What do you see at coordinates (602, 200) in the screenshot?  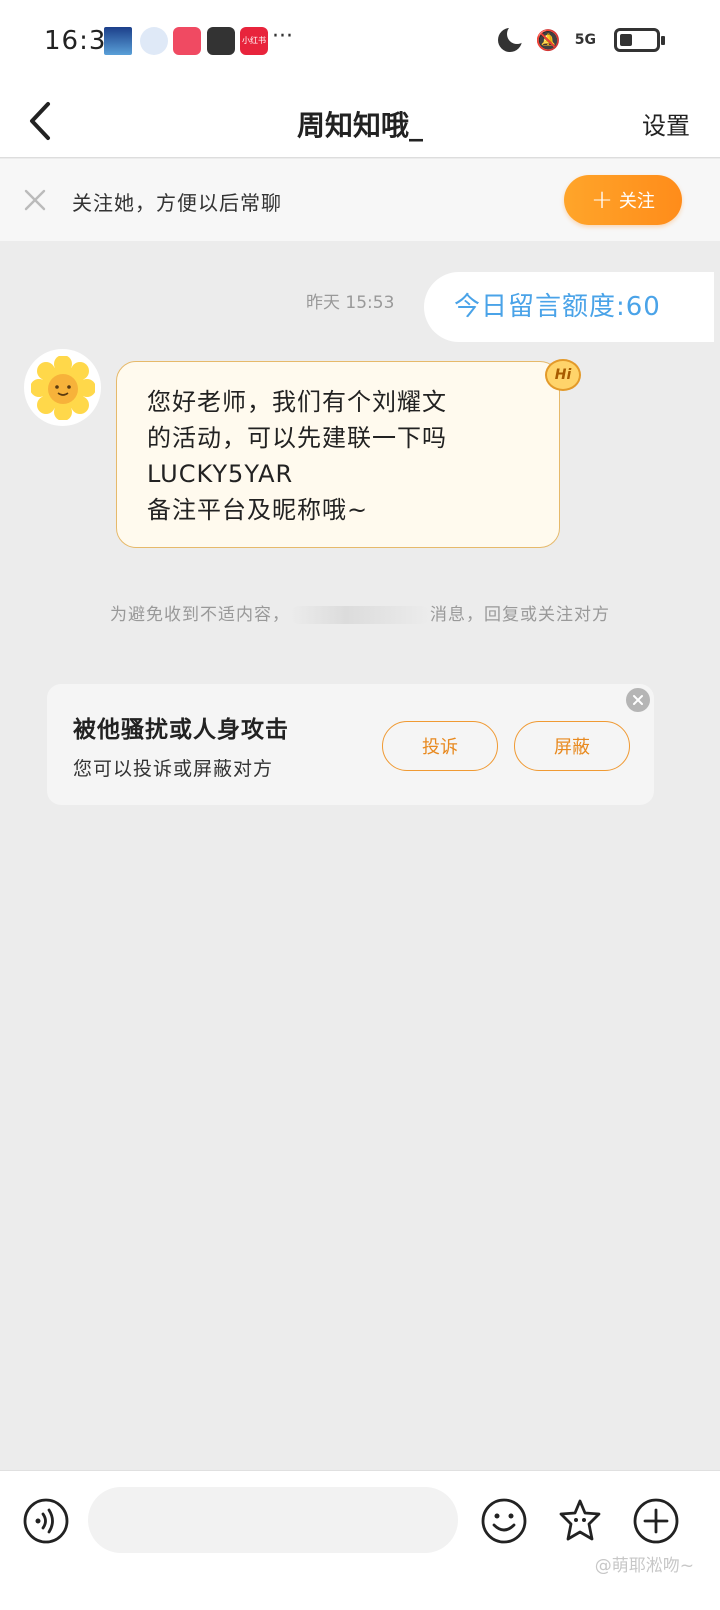 I see `plus-icon: +` at bounding box center [602, 200].